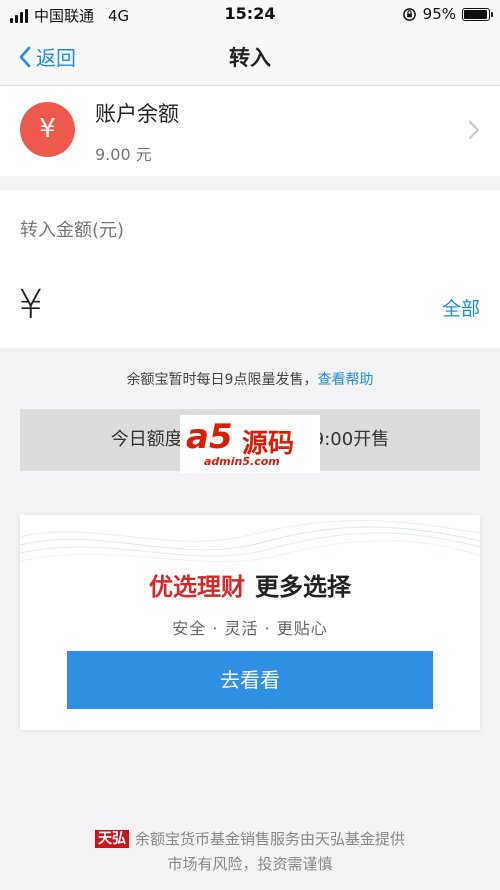 This screenshot has width=500, height=890. I want to click on page-title: 转入, so click(250, 58).